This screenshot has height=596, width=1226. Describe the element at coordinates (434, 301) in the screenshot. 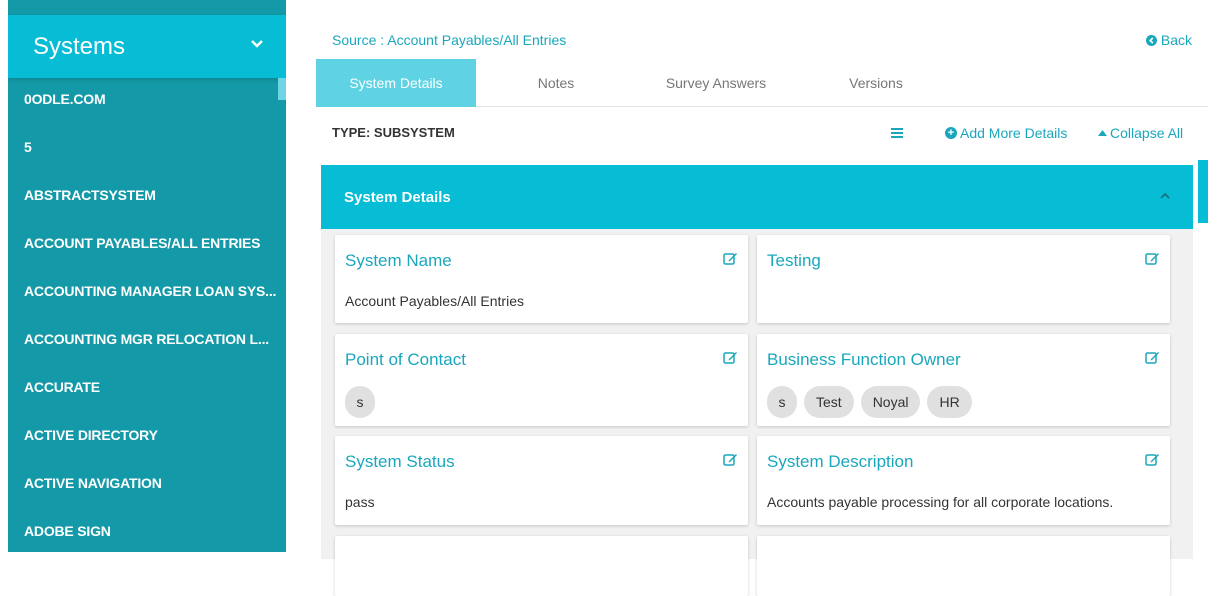

I see `card-value: Account Payables/All Entries` at that location.